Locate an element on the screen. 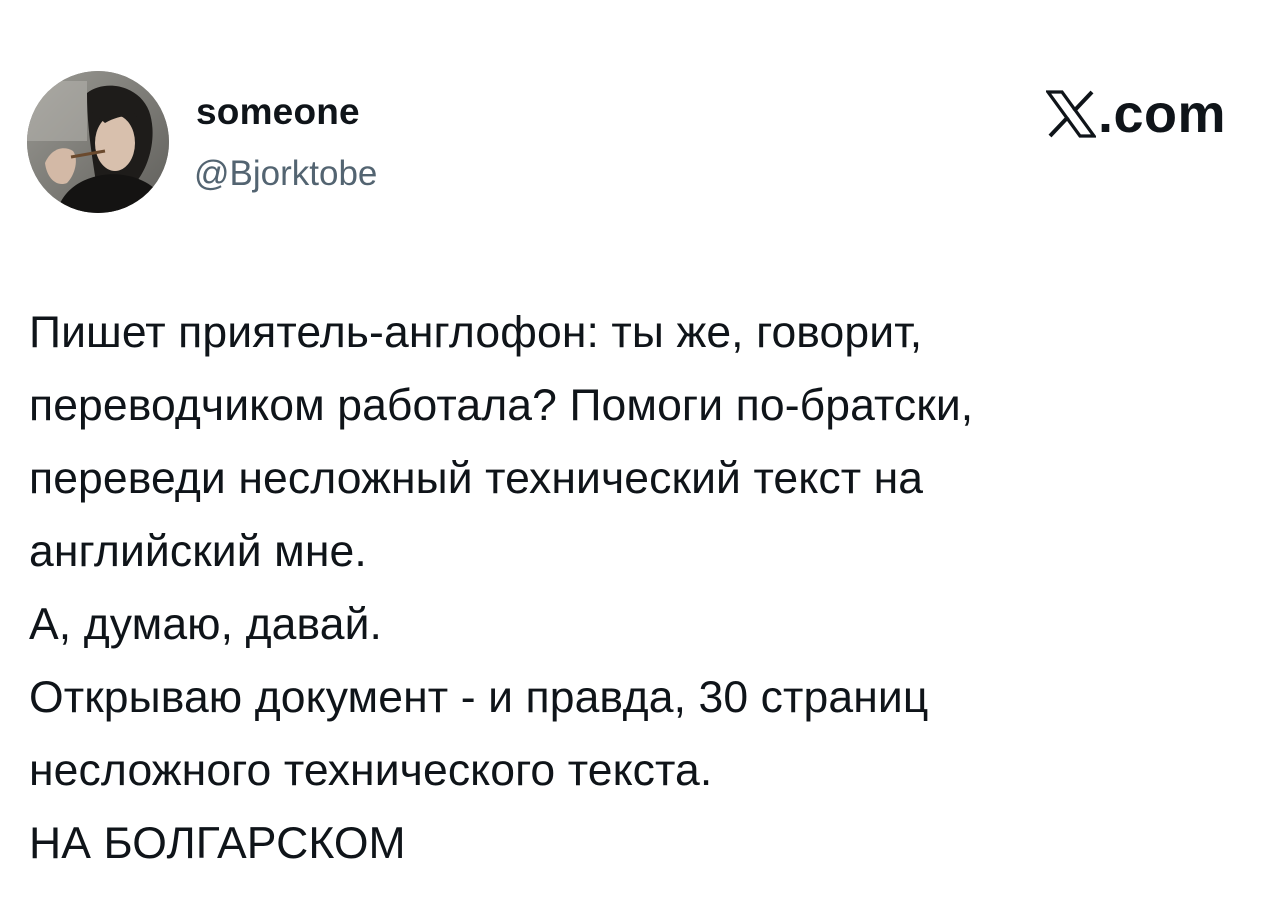  x-logo-icon is located at coordinates (1070, 114).